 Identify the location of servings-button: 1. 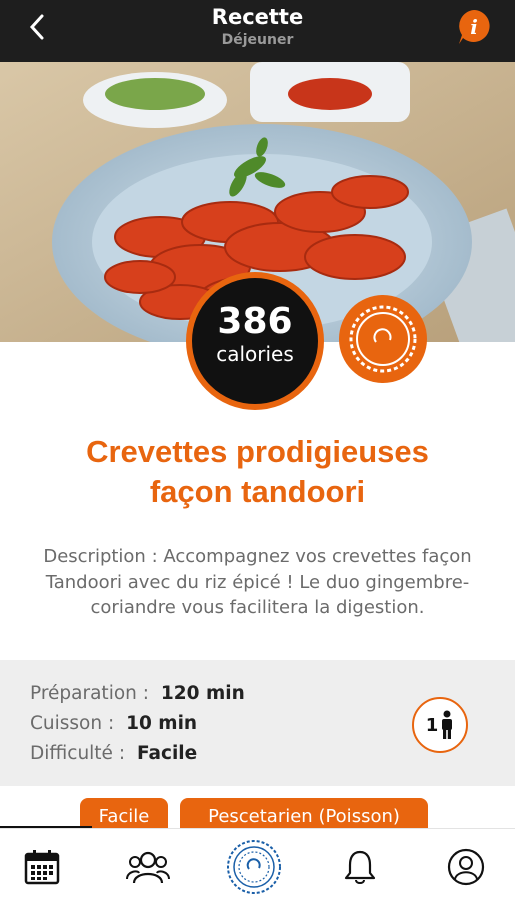
(440, 725).